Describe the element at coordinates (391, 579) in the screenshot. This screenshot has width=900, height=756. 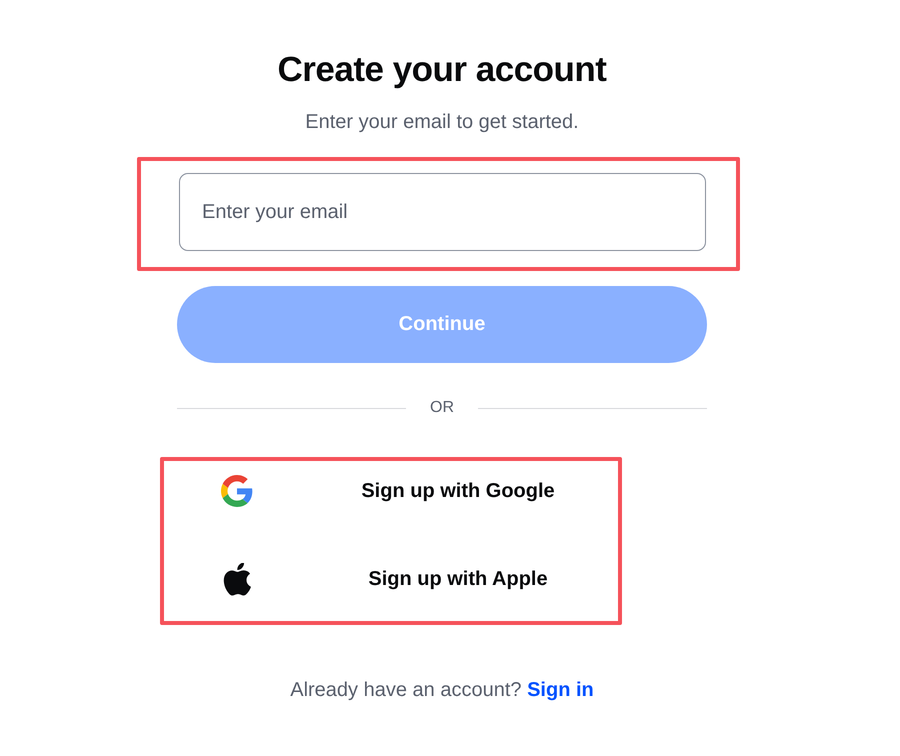
I see `social-sign-up-button: Sign up with Apple` at that location.